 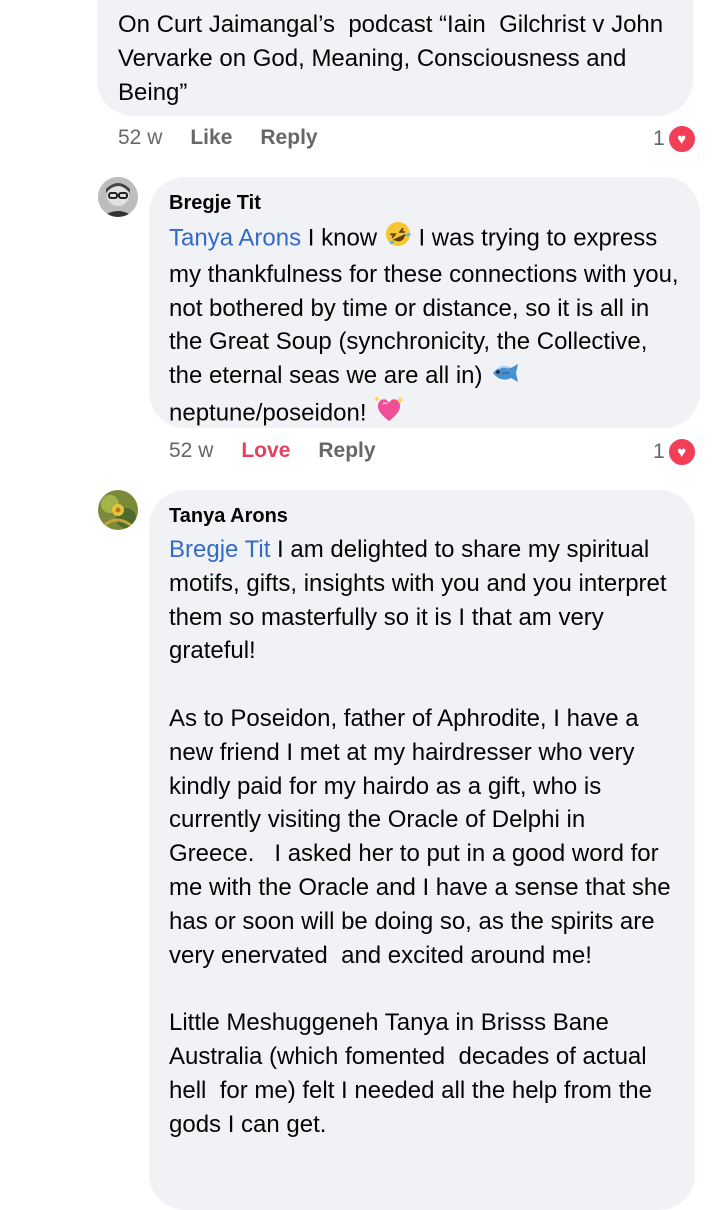 What do you see at coordinates (235, 237) in the screenshot?
I see `mention-link: Tanya Arons` at bounding box center [235, 237].